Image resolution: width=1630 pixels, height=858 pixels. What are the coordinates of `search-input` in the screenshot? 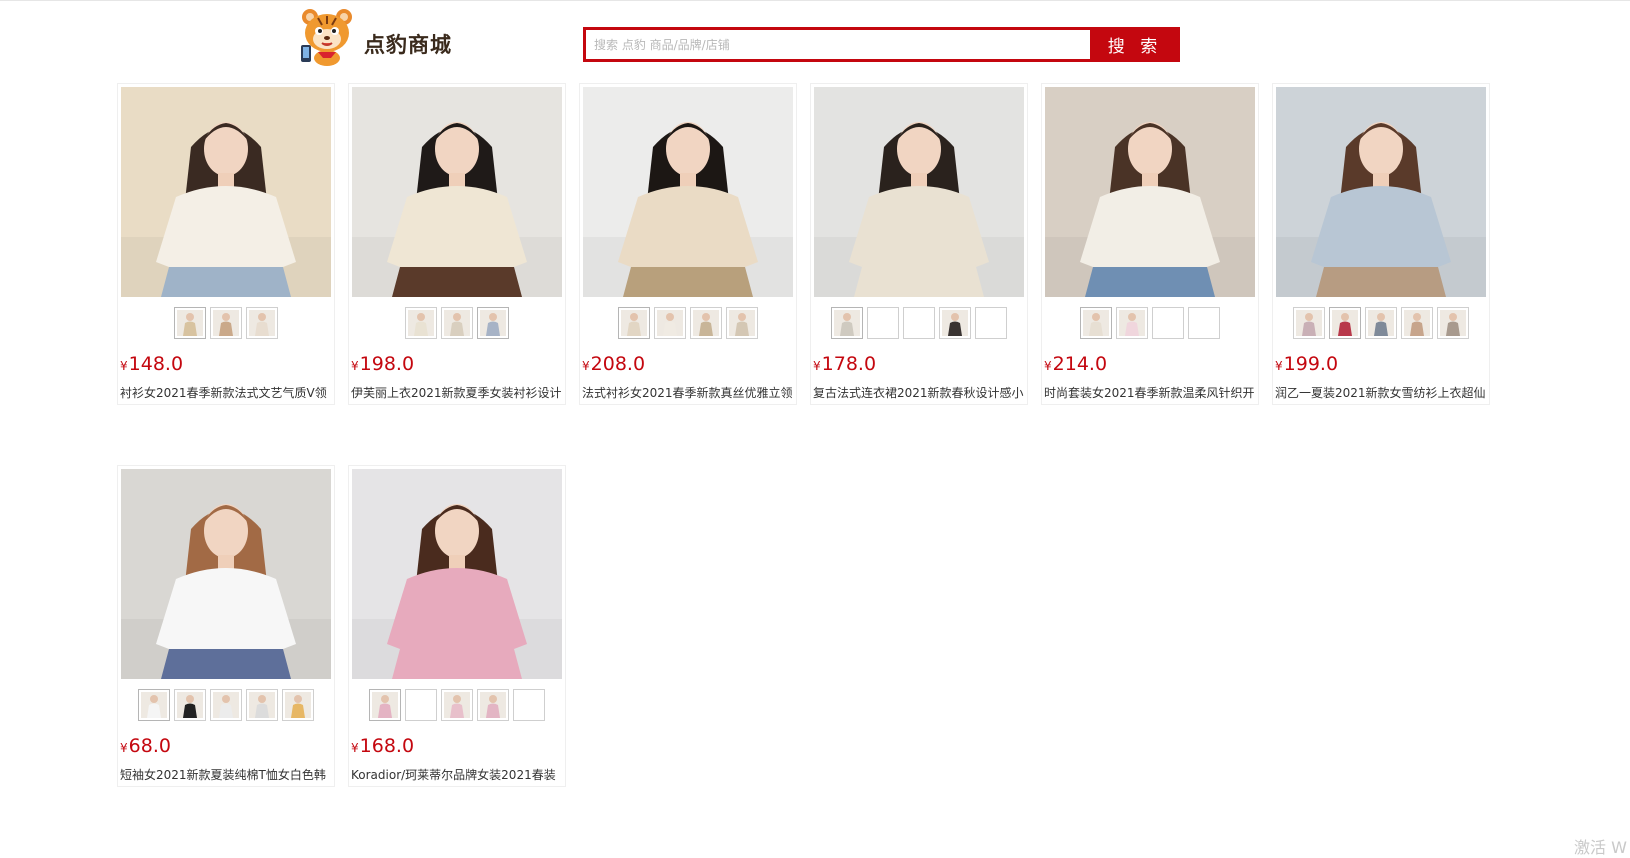 It's located at (838, 44).